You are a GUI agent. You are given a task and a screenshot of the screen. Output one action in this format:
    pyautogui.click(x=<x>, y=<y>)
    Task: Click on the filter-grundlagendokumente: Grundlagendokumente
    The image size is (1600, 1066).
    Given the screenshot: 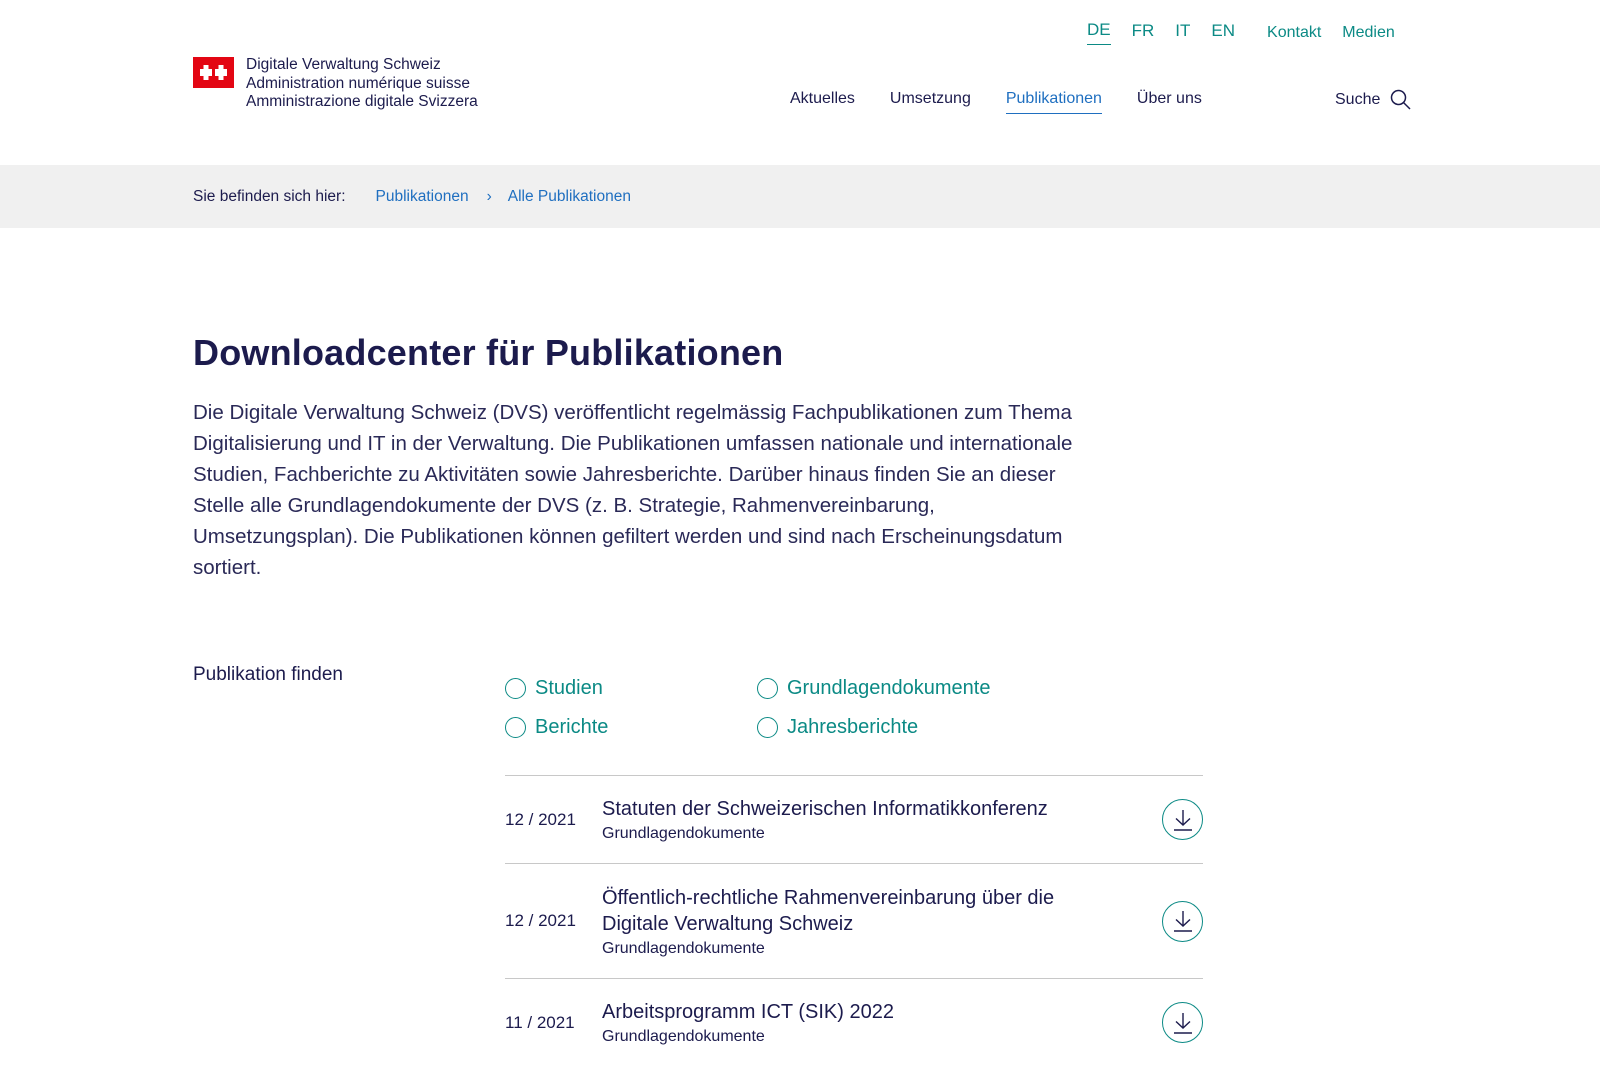 What is the action you would take?
    pyautogui.click(x=907, y=688)
    